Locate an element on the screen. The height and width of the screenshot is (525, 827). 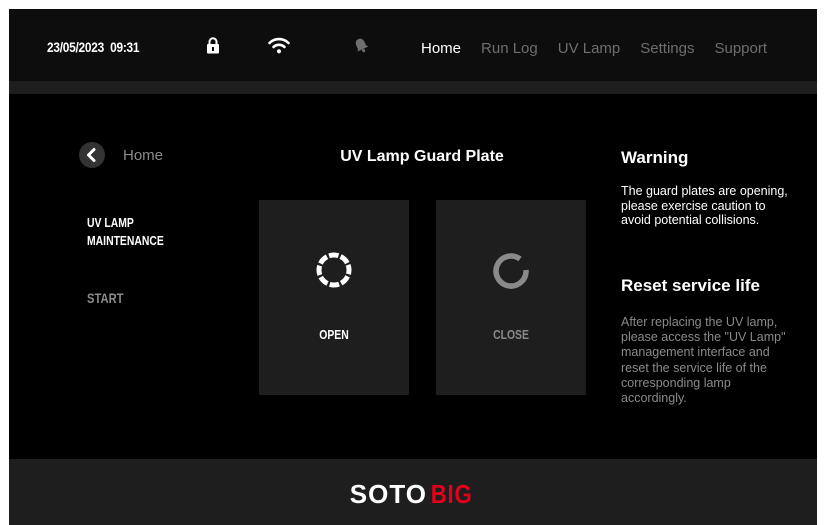
footer: SOTO BIG is located at coordinates (413, 492).